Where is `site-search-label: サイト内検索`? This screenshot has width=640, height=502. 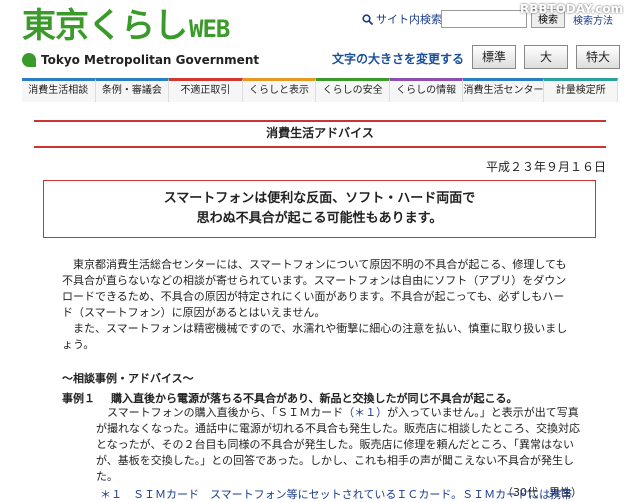 site-search-label: サイト内検索 is located at coordinates (402, 19).